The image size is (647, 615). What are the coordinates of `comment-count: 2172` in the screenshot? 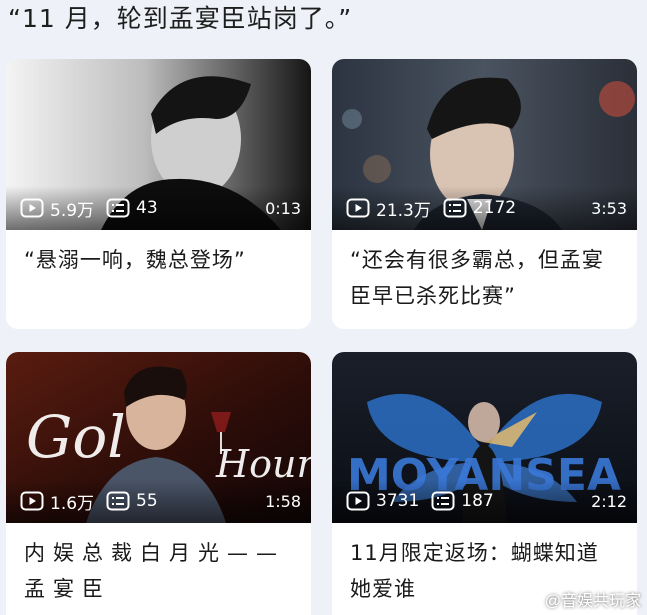 It's located at (494, 208).